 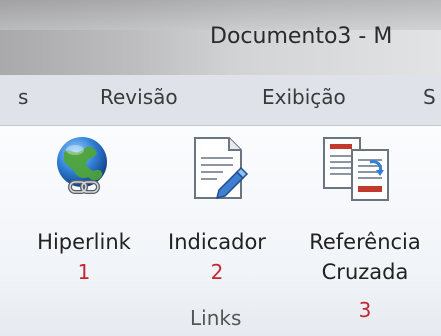 I want to click on cross-reference-label-line2: Cruzada, so click(x=365, y=272).